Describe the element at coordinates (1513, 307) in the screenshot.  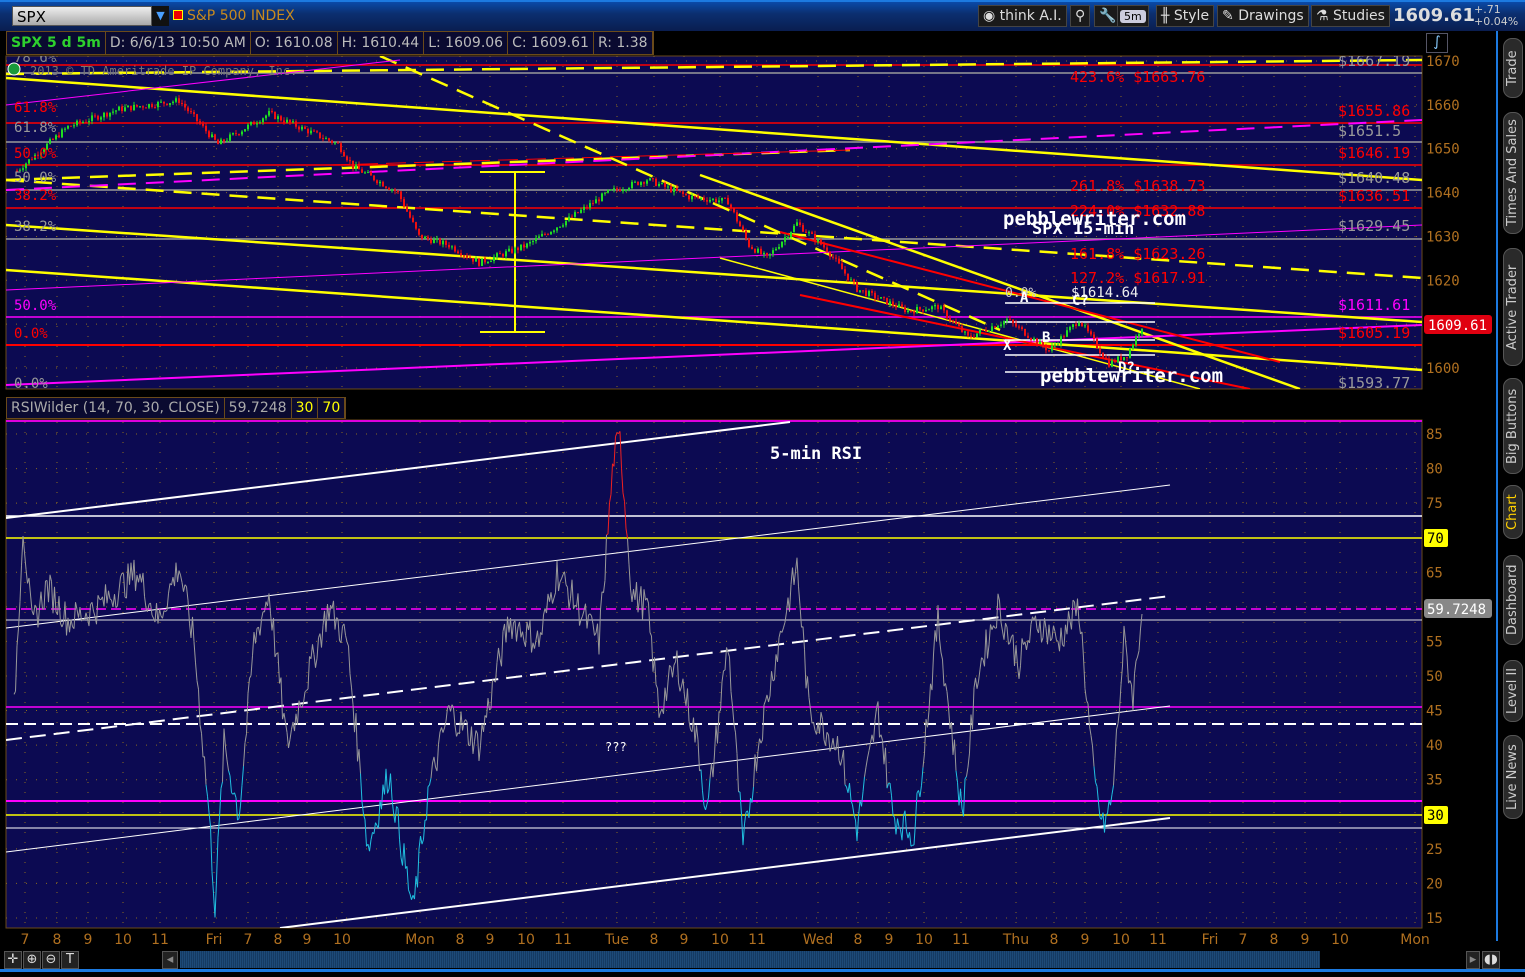
I see `side-tab-active-trader: Active Trader` at that location.